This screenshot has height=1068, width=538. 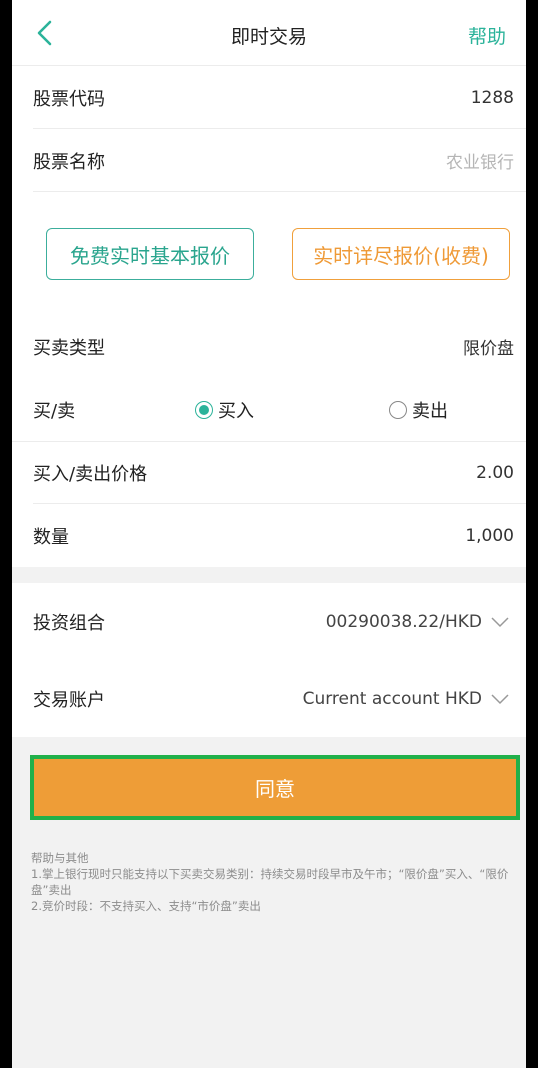 I want to click on sell-radio: 卖出, so click(x=418, y=410).